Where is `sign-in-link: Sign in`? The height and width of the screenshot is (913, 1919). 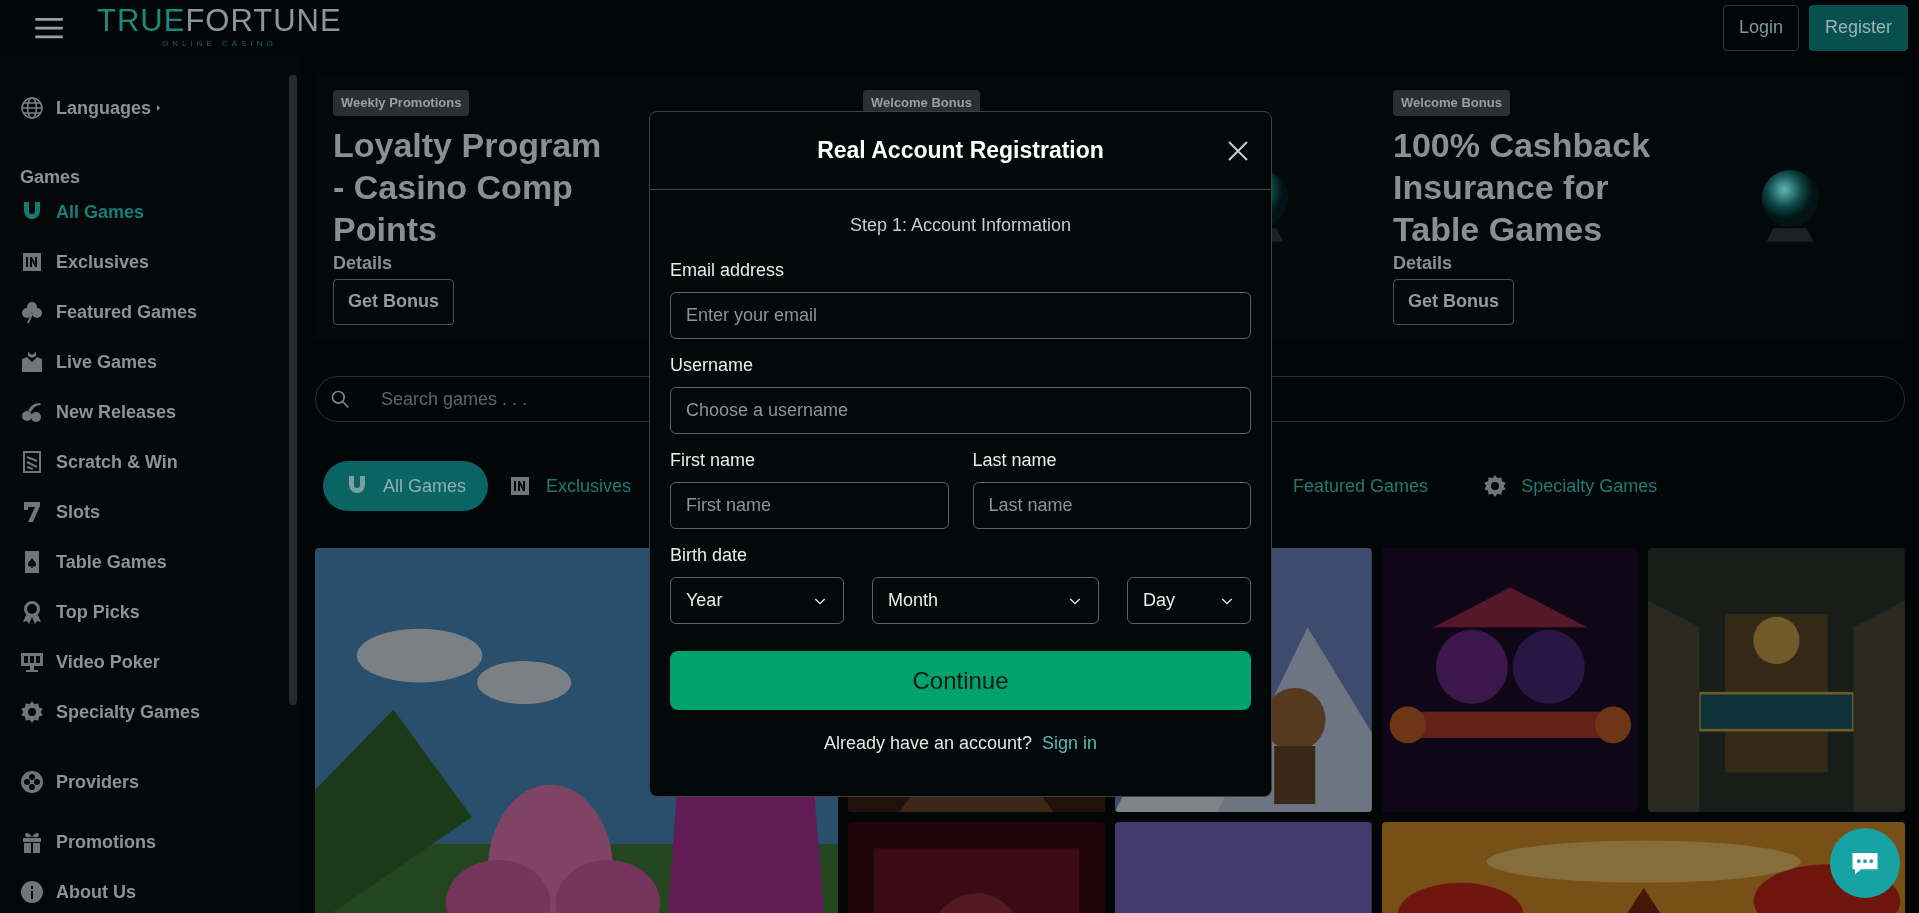
sign-in-link: Sign in is located at coordinates (1070, 743).